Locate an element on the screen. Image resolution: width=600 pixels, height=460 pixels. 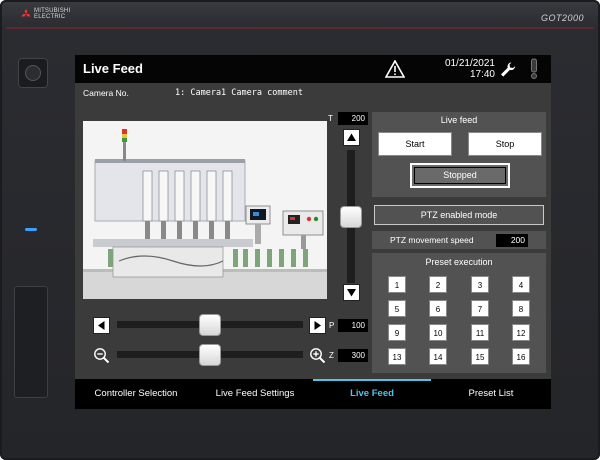
mitsubishi-logo-icon is located at coordinates (26, 13).